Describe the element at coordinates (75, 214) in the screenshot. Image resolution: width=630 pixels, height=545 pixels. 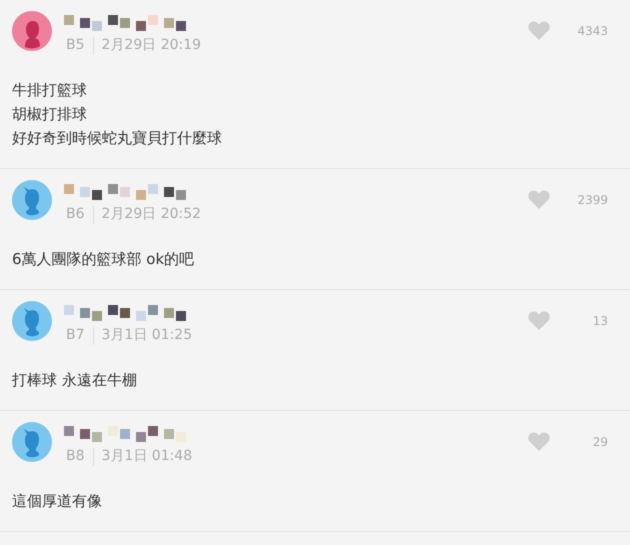
I see `floor-number: B6` at that location.